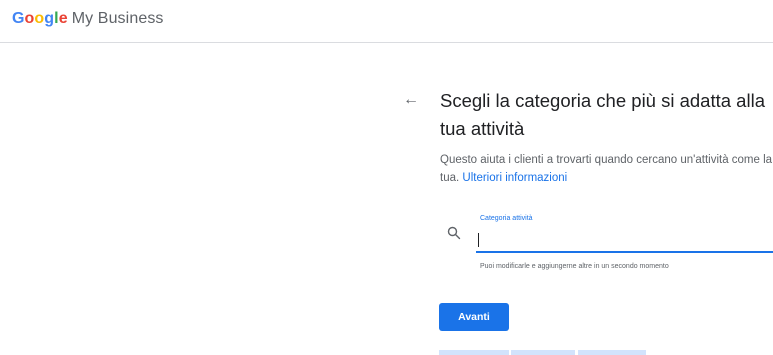 The width and height of the screenshot is (773, 355). What do you see at coordinates (514, 178) in the screenshot?
I see `learn-more-link: Ulteriori informazioni` at bounding box center [514, 178].